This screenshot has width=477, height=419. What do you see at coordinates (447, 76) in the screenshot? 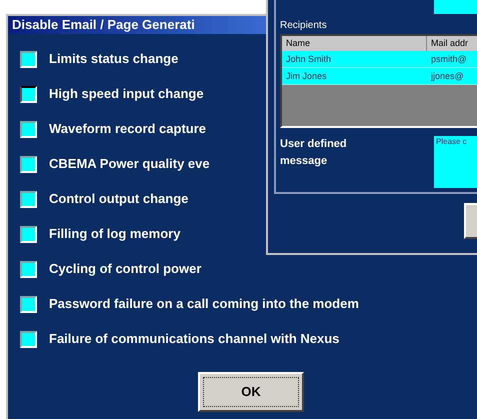
I see `table-cell-text: jjones@` at bounding box center [447, 76].